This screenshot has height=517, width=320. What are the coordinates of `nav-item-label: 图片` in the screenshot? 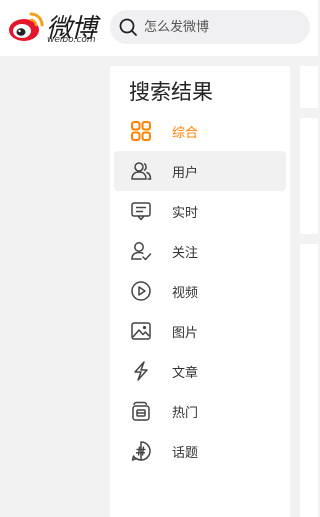 It's located at (185, 333).